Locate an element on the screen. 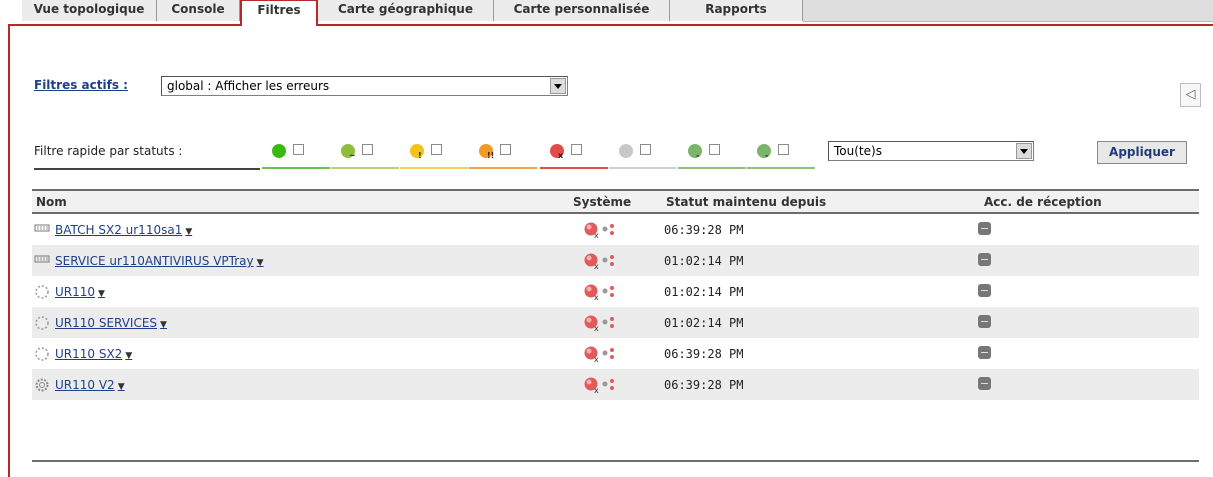  status-mark: - is located at coordinates (698, 155).